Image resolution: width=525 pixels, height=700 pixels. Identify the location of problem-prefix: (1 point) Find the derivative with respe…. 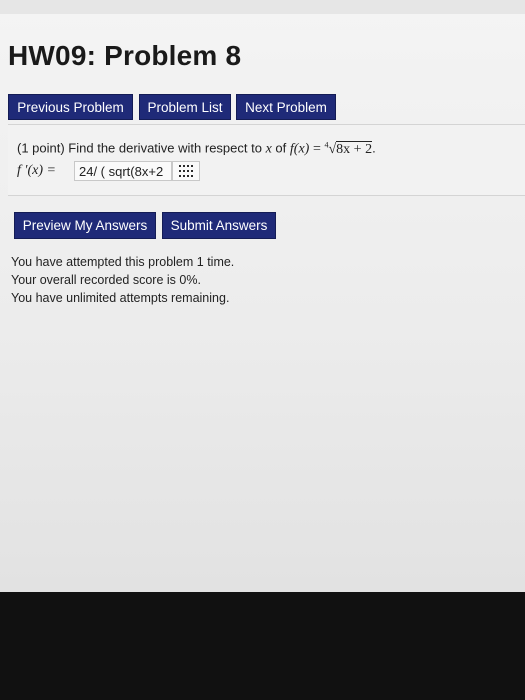
(139, 148).